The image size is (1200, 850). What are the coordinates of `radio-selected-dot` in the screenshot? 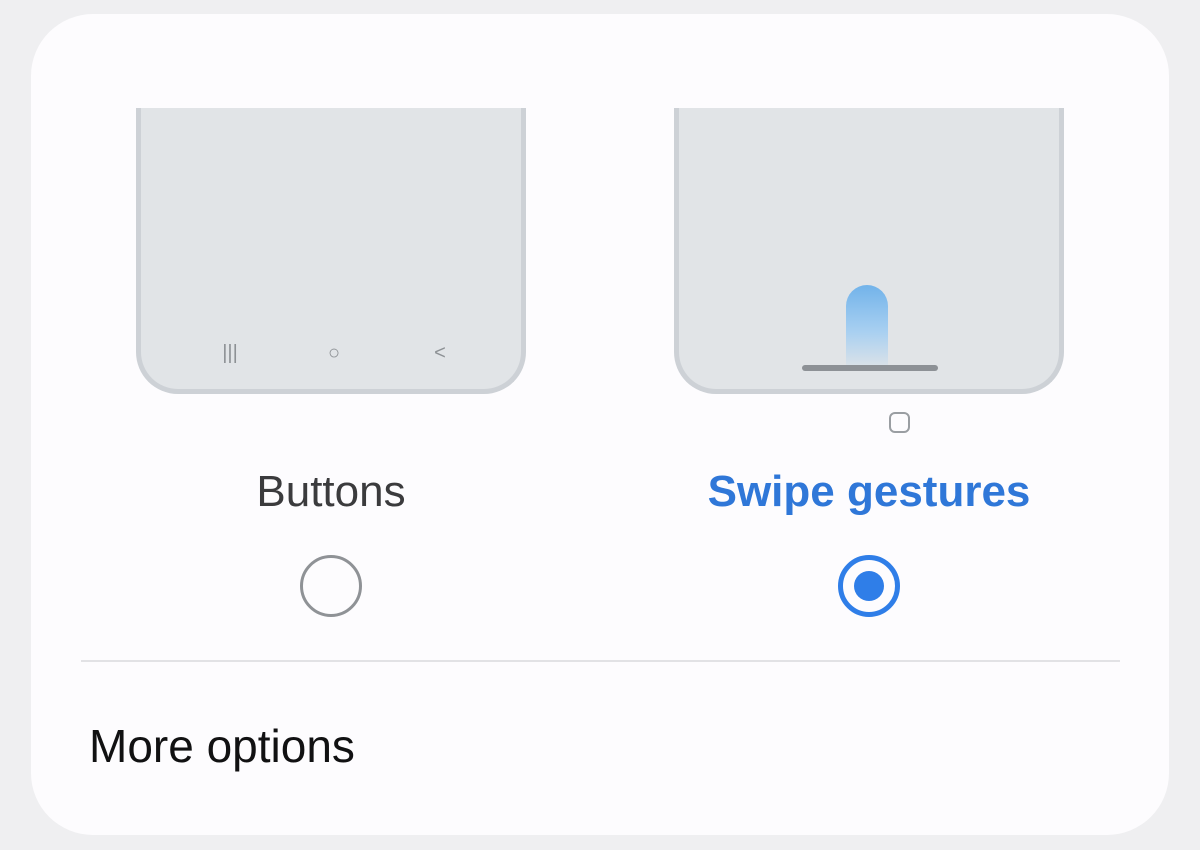 It's located at (869, 586).